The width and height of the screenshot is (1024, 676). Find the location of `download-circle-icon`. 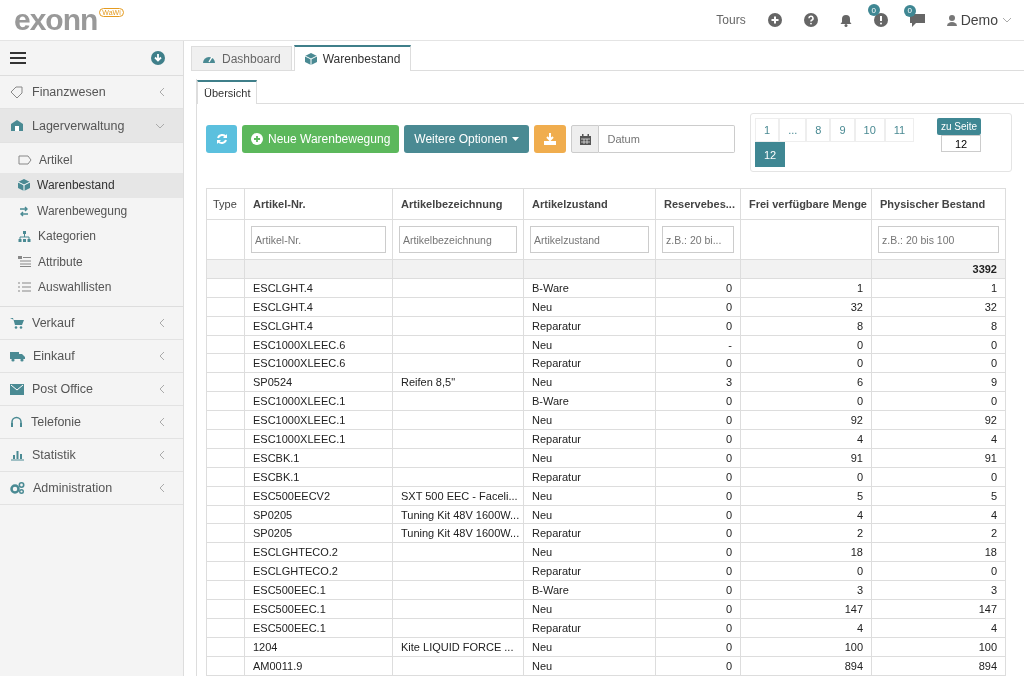

download-circle-icon is located at coordinates (158, 58).